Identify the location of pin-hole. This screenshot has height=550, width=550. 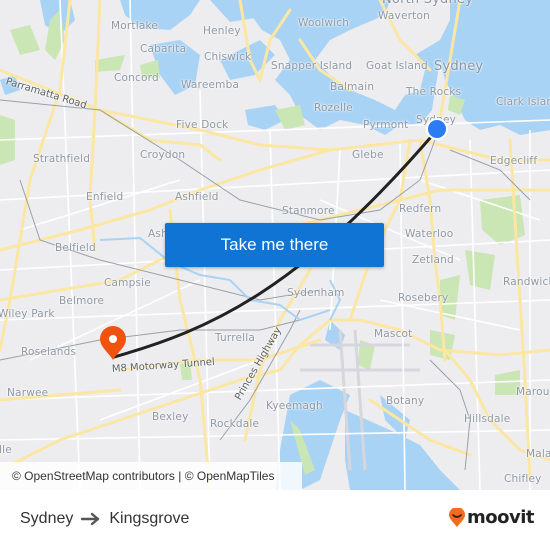
(113, 339).